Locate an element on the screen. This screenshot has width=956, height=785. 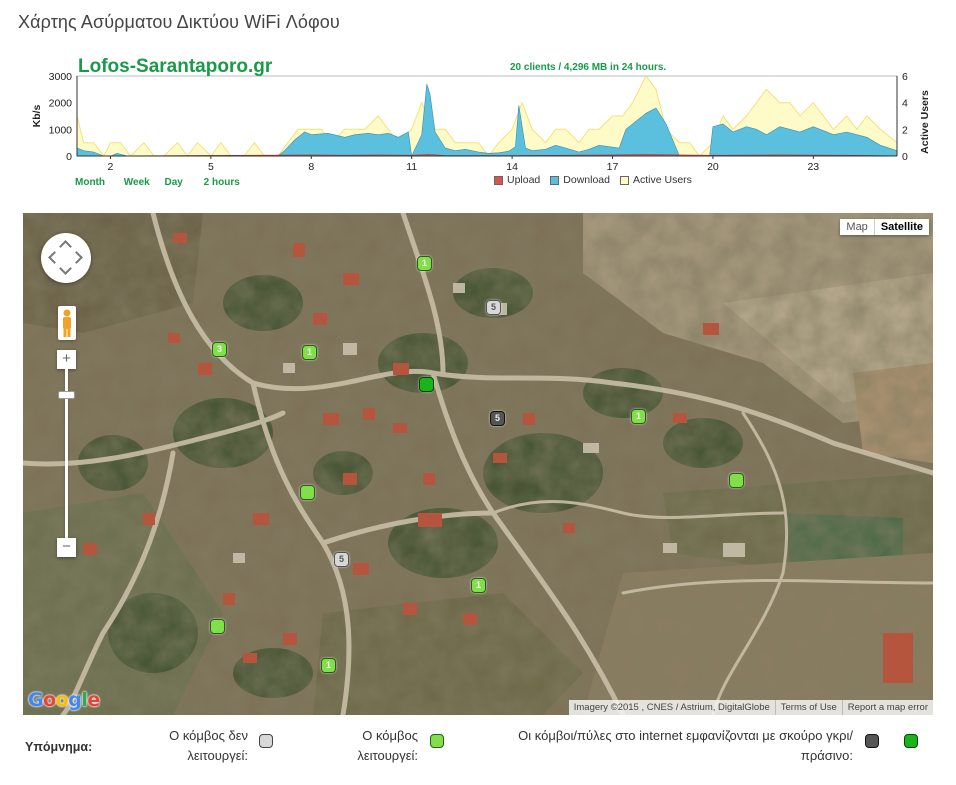
x-tick-label: 2 is located at coordinates (111, 167).